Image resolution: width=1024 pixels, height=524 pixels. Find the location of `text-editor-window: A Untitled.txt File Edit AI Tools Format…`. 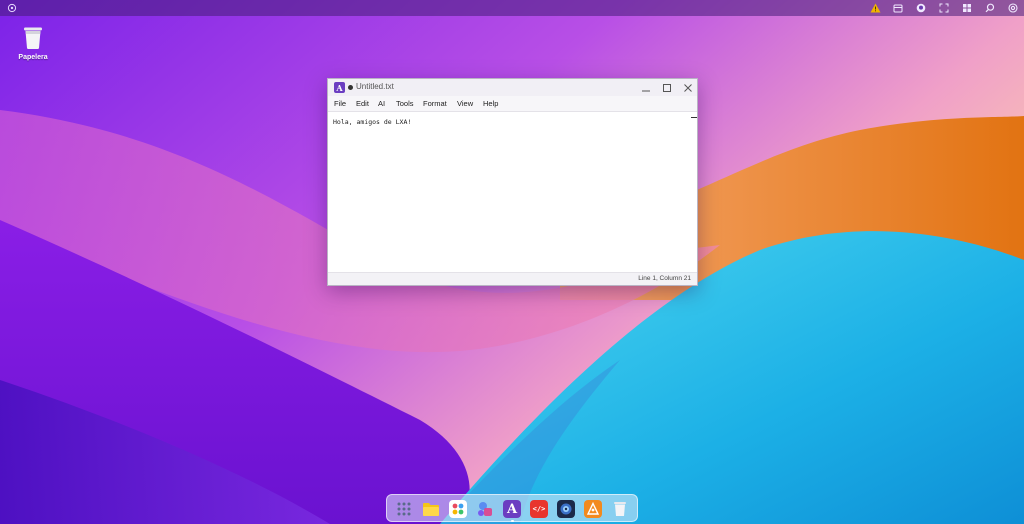

text-editor-window: A Untitled.txt File Edit AI Tools Format… is located at coordinates (512, 182).